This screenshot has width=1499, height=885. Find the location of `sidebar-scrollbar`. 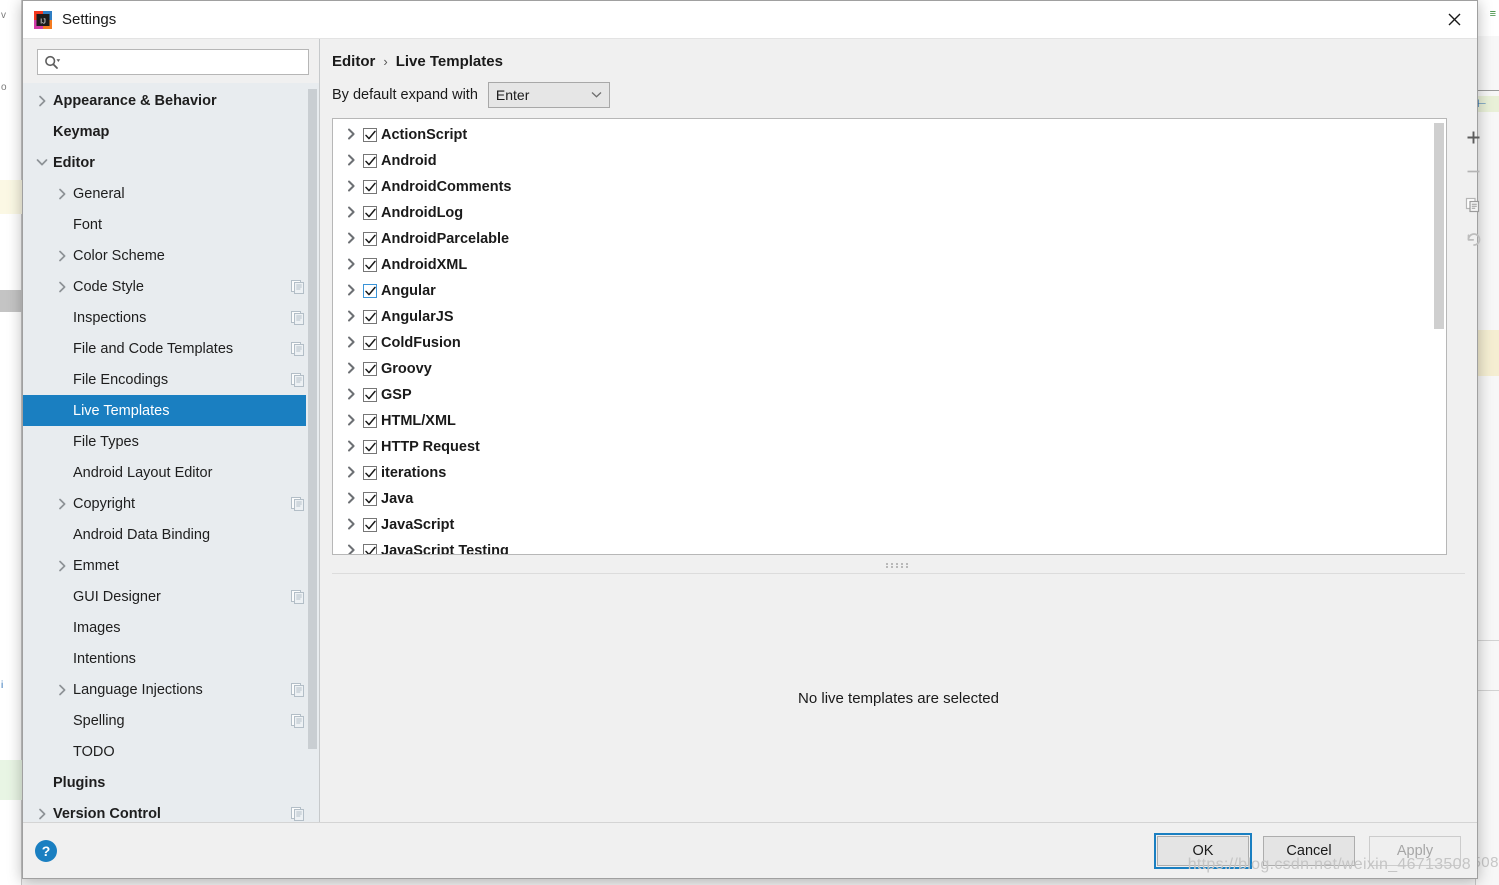

sidebar-scrollbar is located at coordinates (312, 452).